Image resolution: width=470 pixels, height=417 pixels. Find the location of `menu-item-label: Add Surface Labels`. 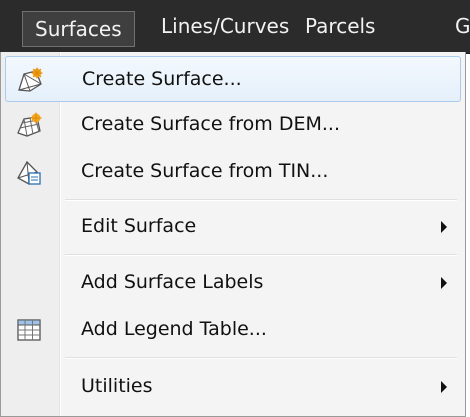

menu-item-label: Add Surface Labels is located at coordinates (172, 282).